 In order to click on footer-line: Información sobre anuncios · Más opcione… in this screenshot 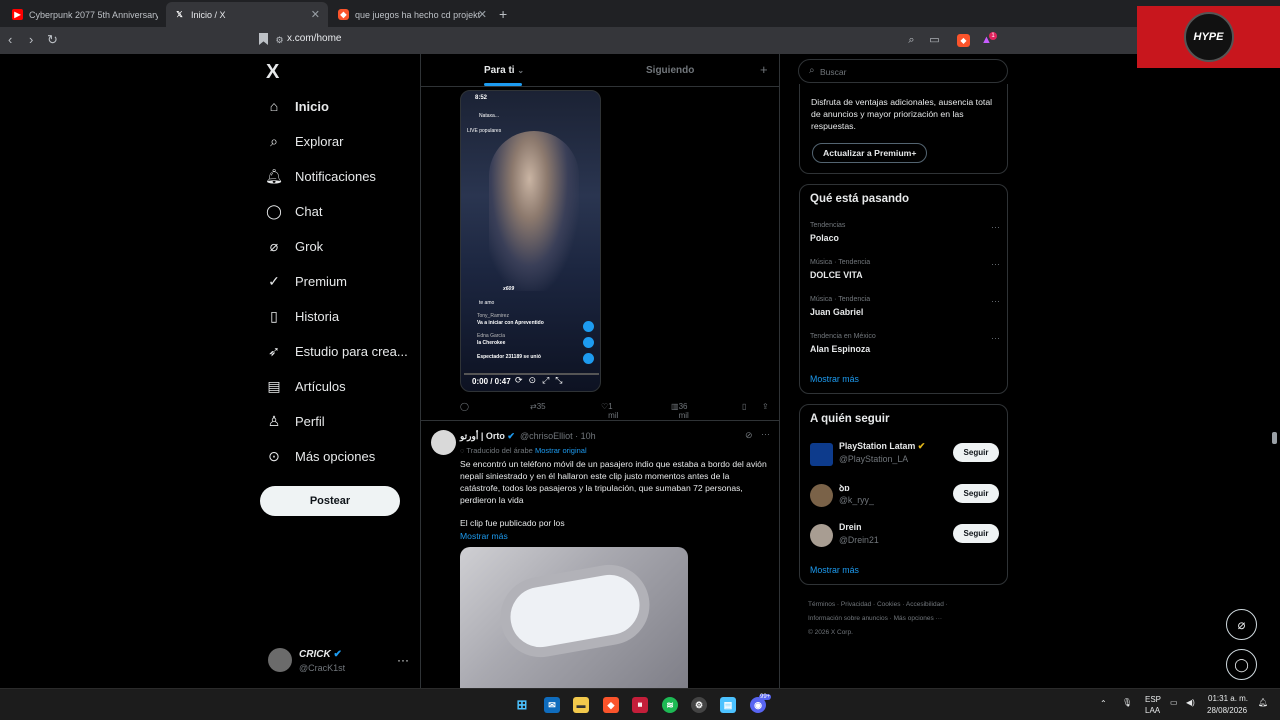, I will do `click(908, 619)`.